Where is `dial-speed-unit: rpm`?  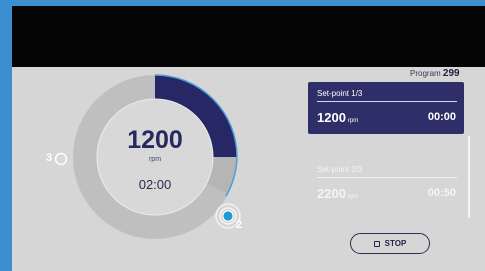
dial-speed-unit: rpm is located at coordinates (155, 159).